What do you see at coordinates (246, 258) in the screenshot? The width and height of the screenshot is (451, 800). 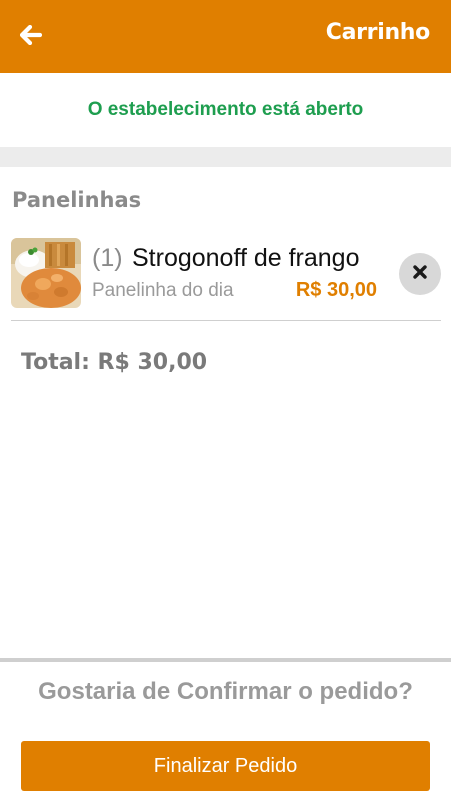 I see `item-name: Strogonoff de frango` at bounding box center [246, 258].